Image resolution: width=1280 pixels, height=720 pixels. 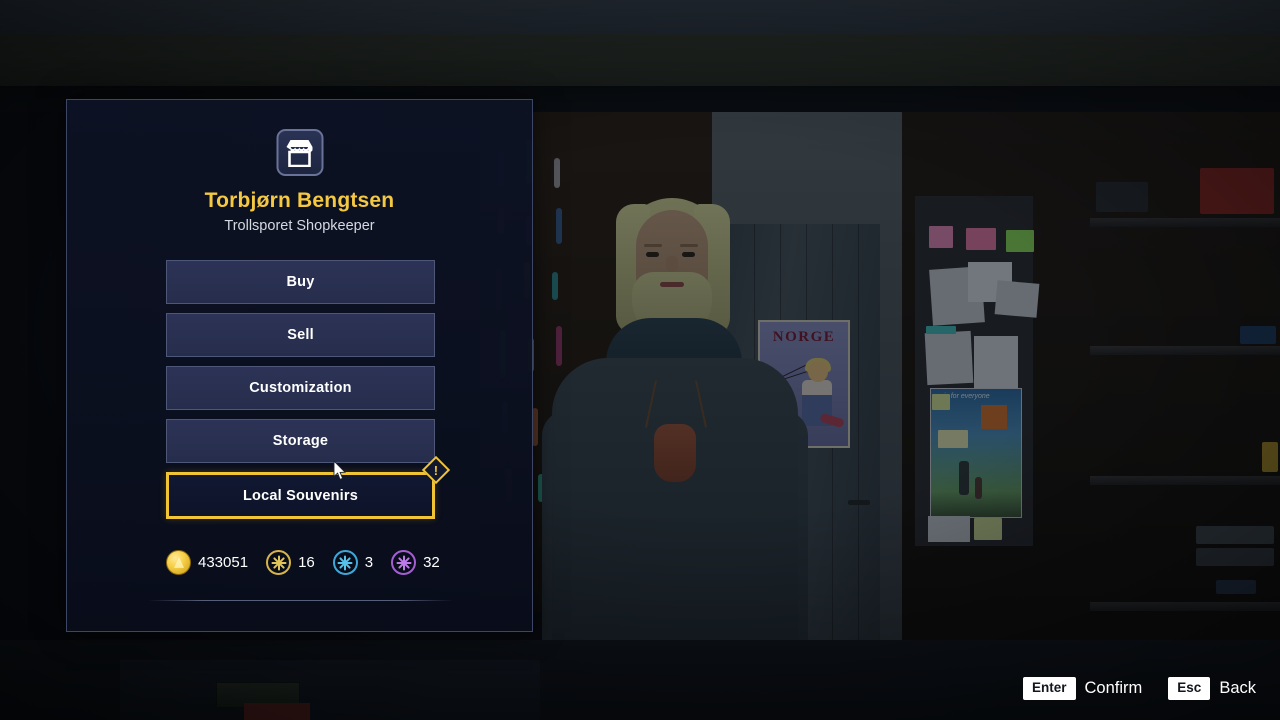 I want to click on door-handle, so click(x=859, y=502).